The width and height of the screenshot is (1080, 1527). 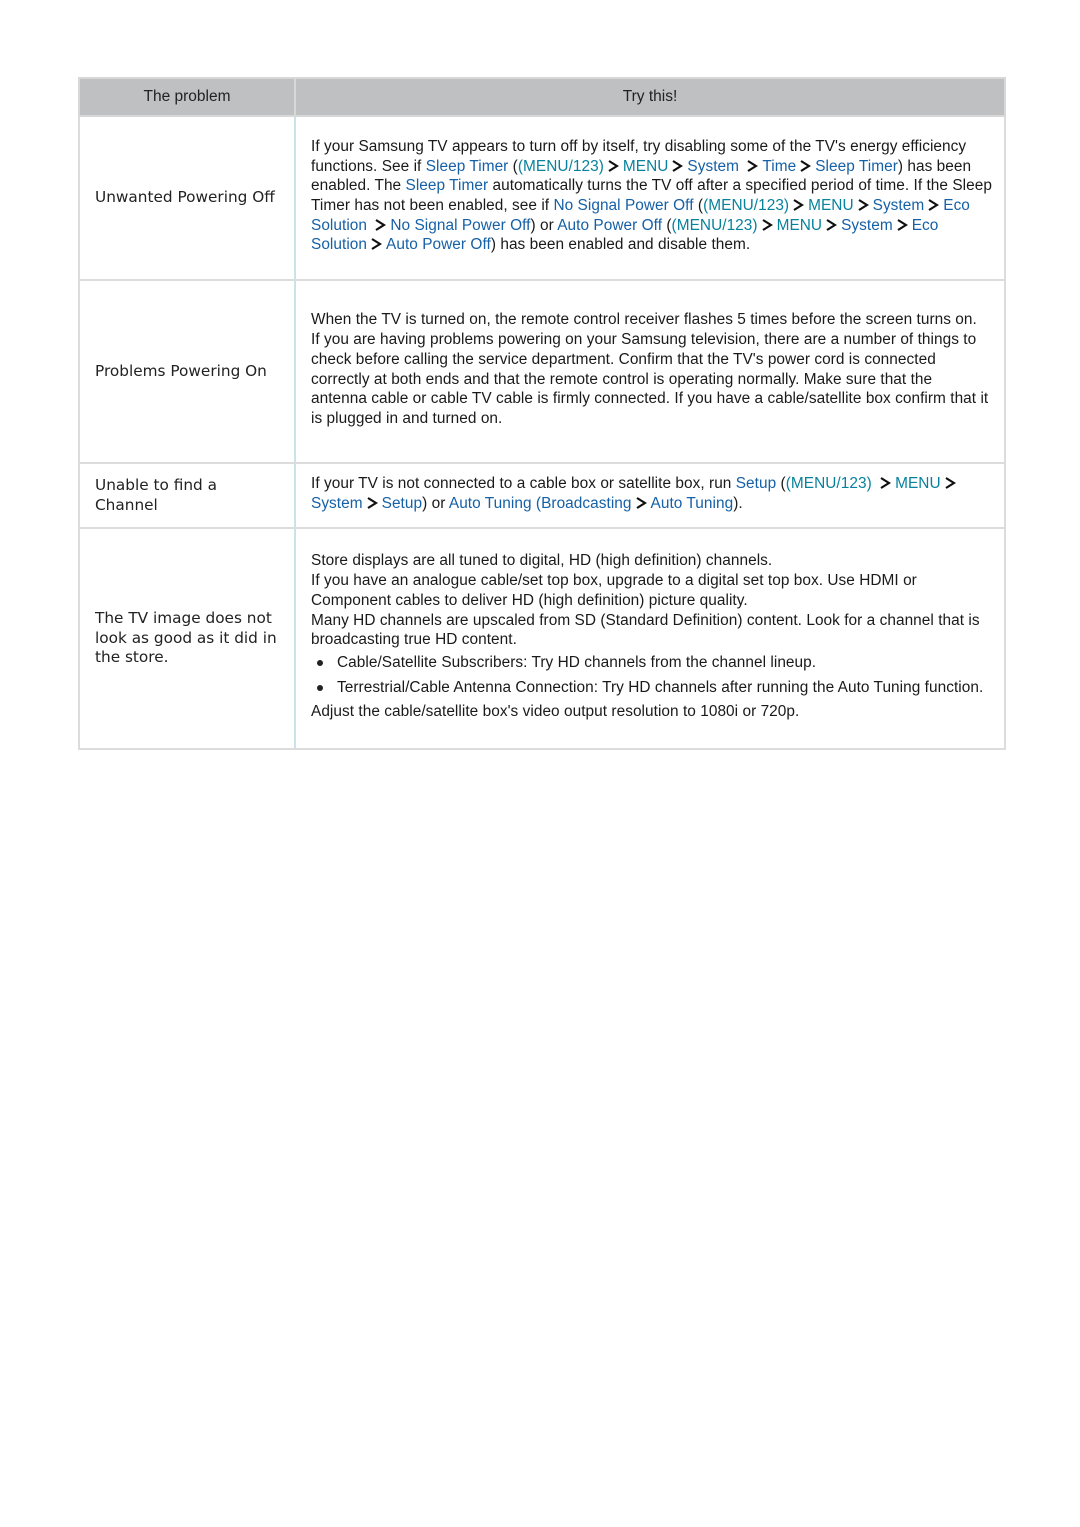 What do you see at coordinates (620, 245) in the screenshot?
I see `solution-text: ) has been enabled and disable them.` at bounding box center [620, 245].